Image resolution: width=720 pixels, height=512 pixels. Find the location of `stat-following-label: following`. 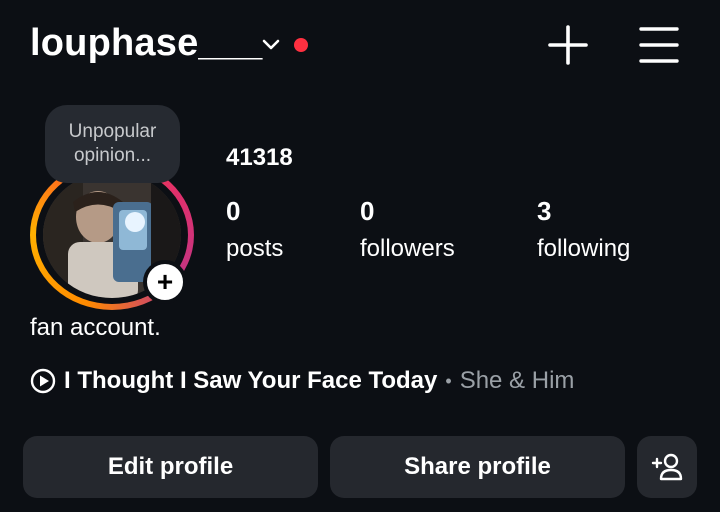

stat-following-label: following is located at coordinates (584, 248).